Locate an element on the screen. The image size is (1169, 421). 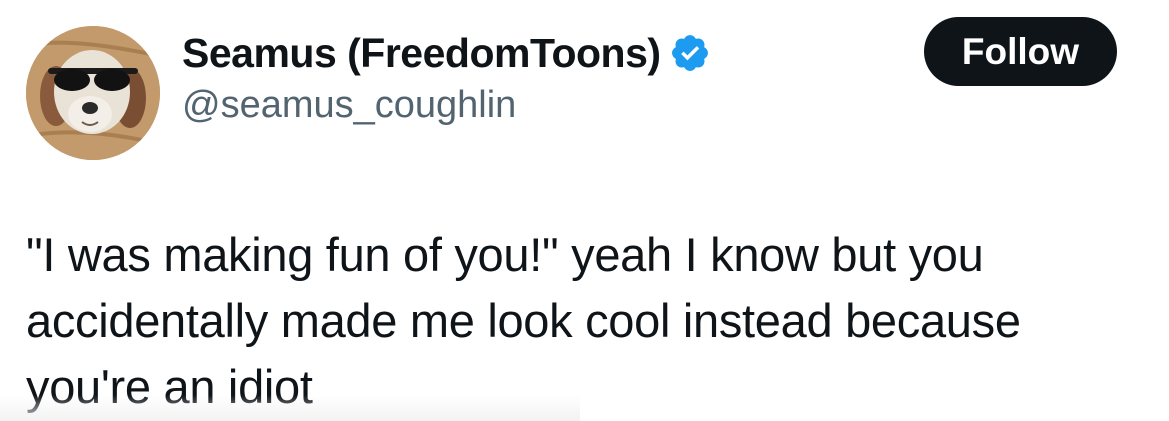
author-handle: @seamus_coughlin is located at coordinates (349, 105).